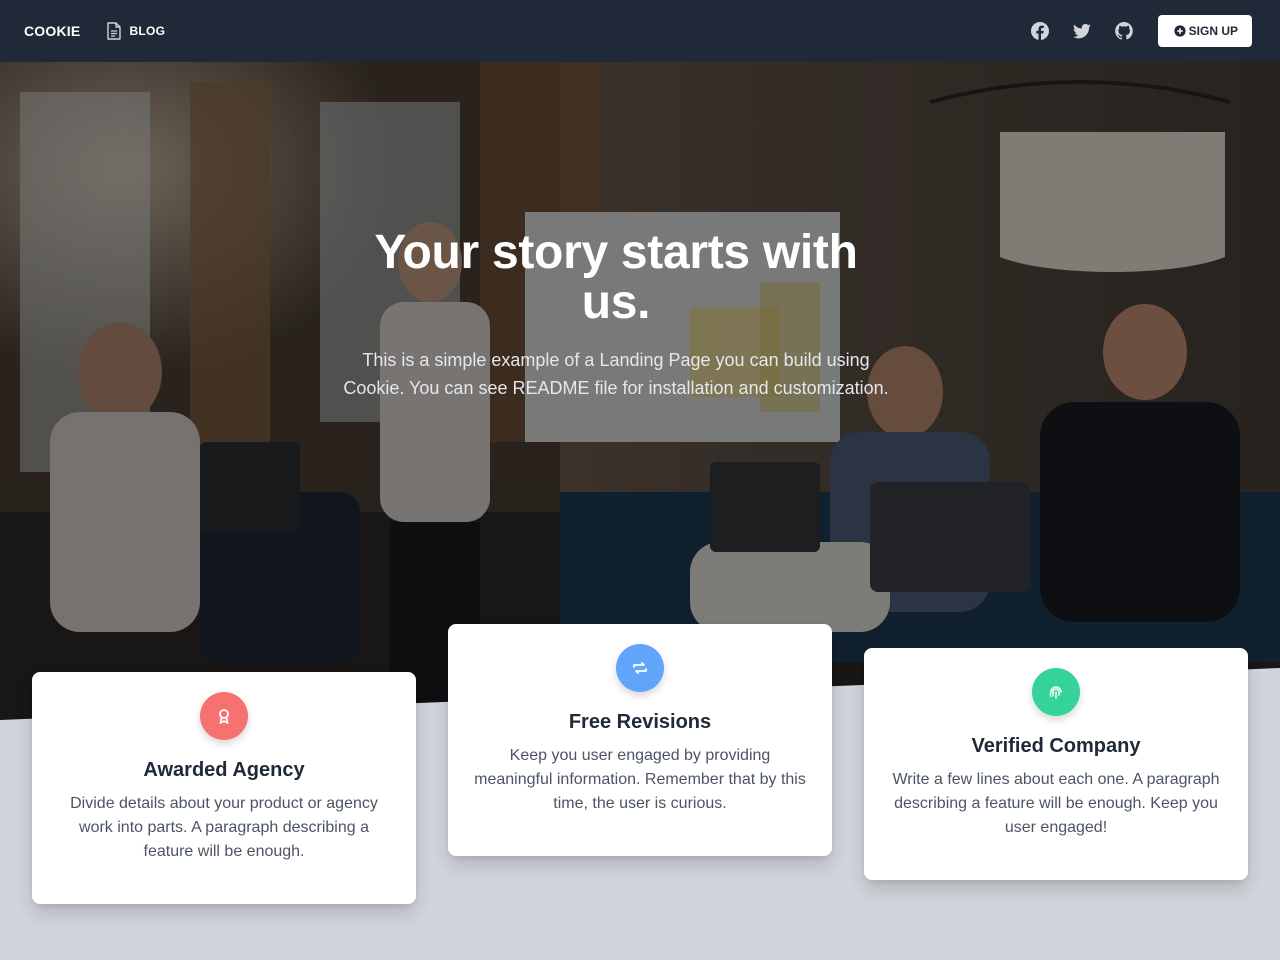 Image resolution: width=1280 pixels, height=960 pixels. What do you see at coordinates (147, 31) in the screenshot?
I see `blog-label: BLOG` at bounding box center [147, 31].